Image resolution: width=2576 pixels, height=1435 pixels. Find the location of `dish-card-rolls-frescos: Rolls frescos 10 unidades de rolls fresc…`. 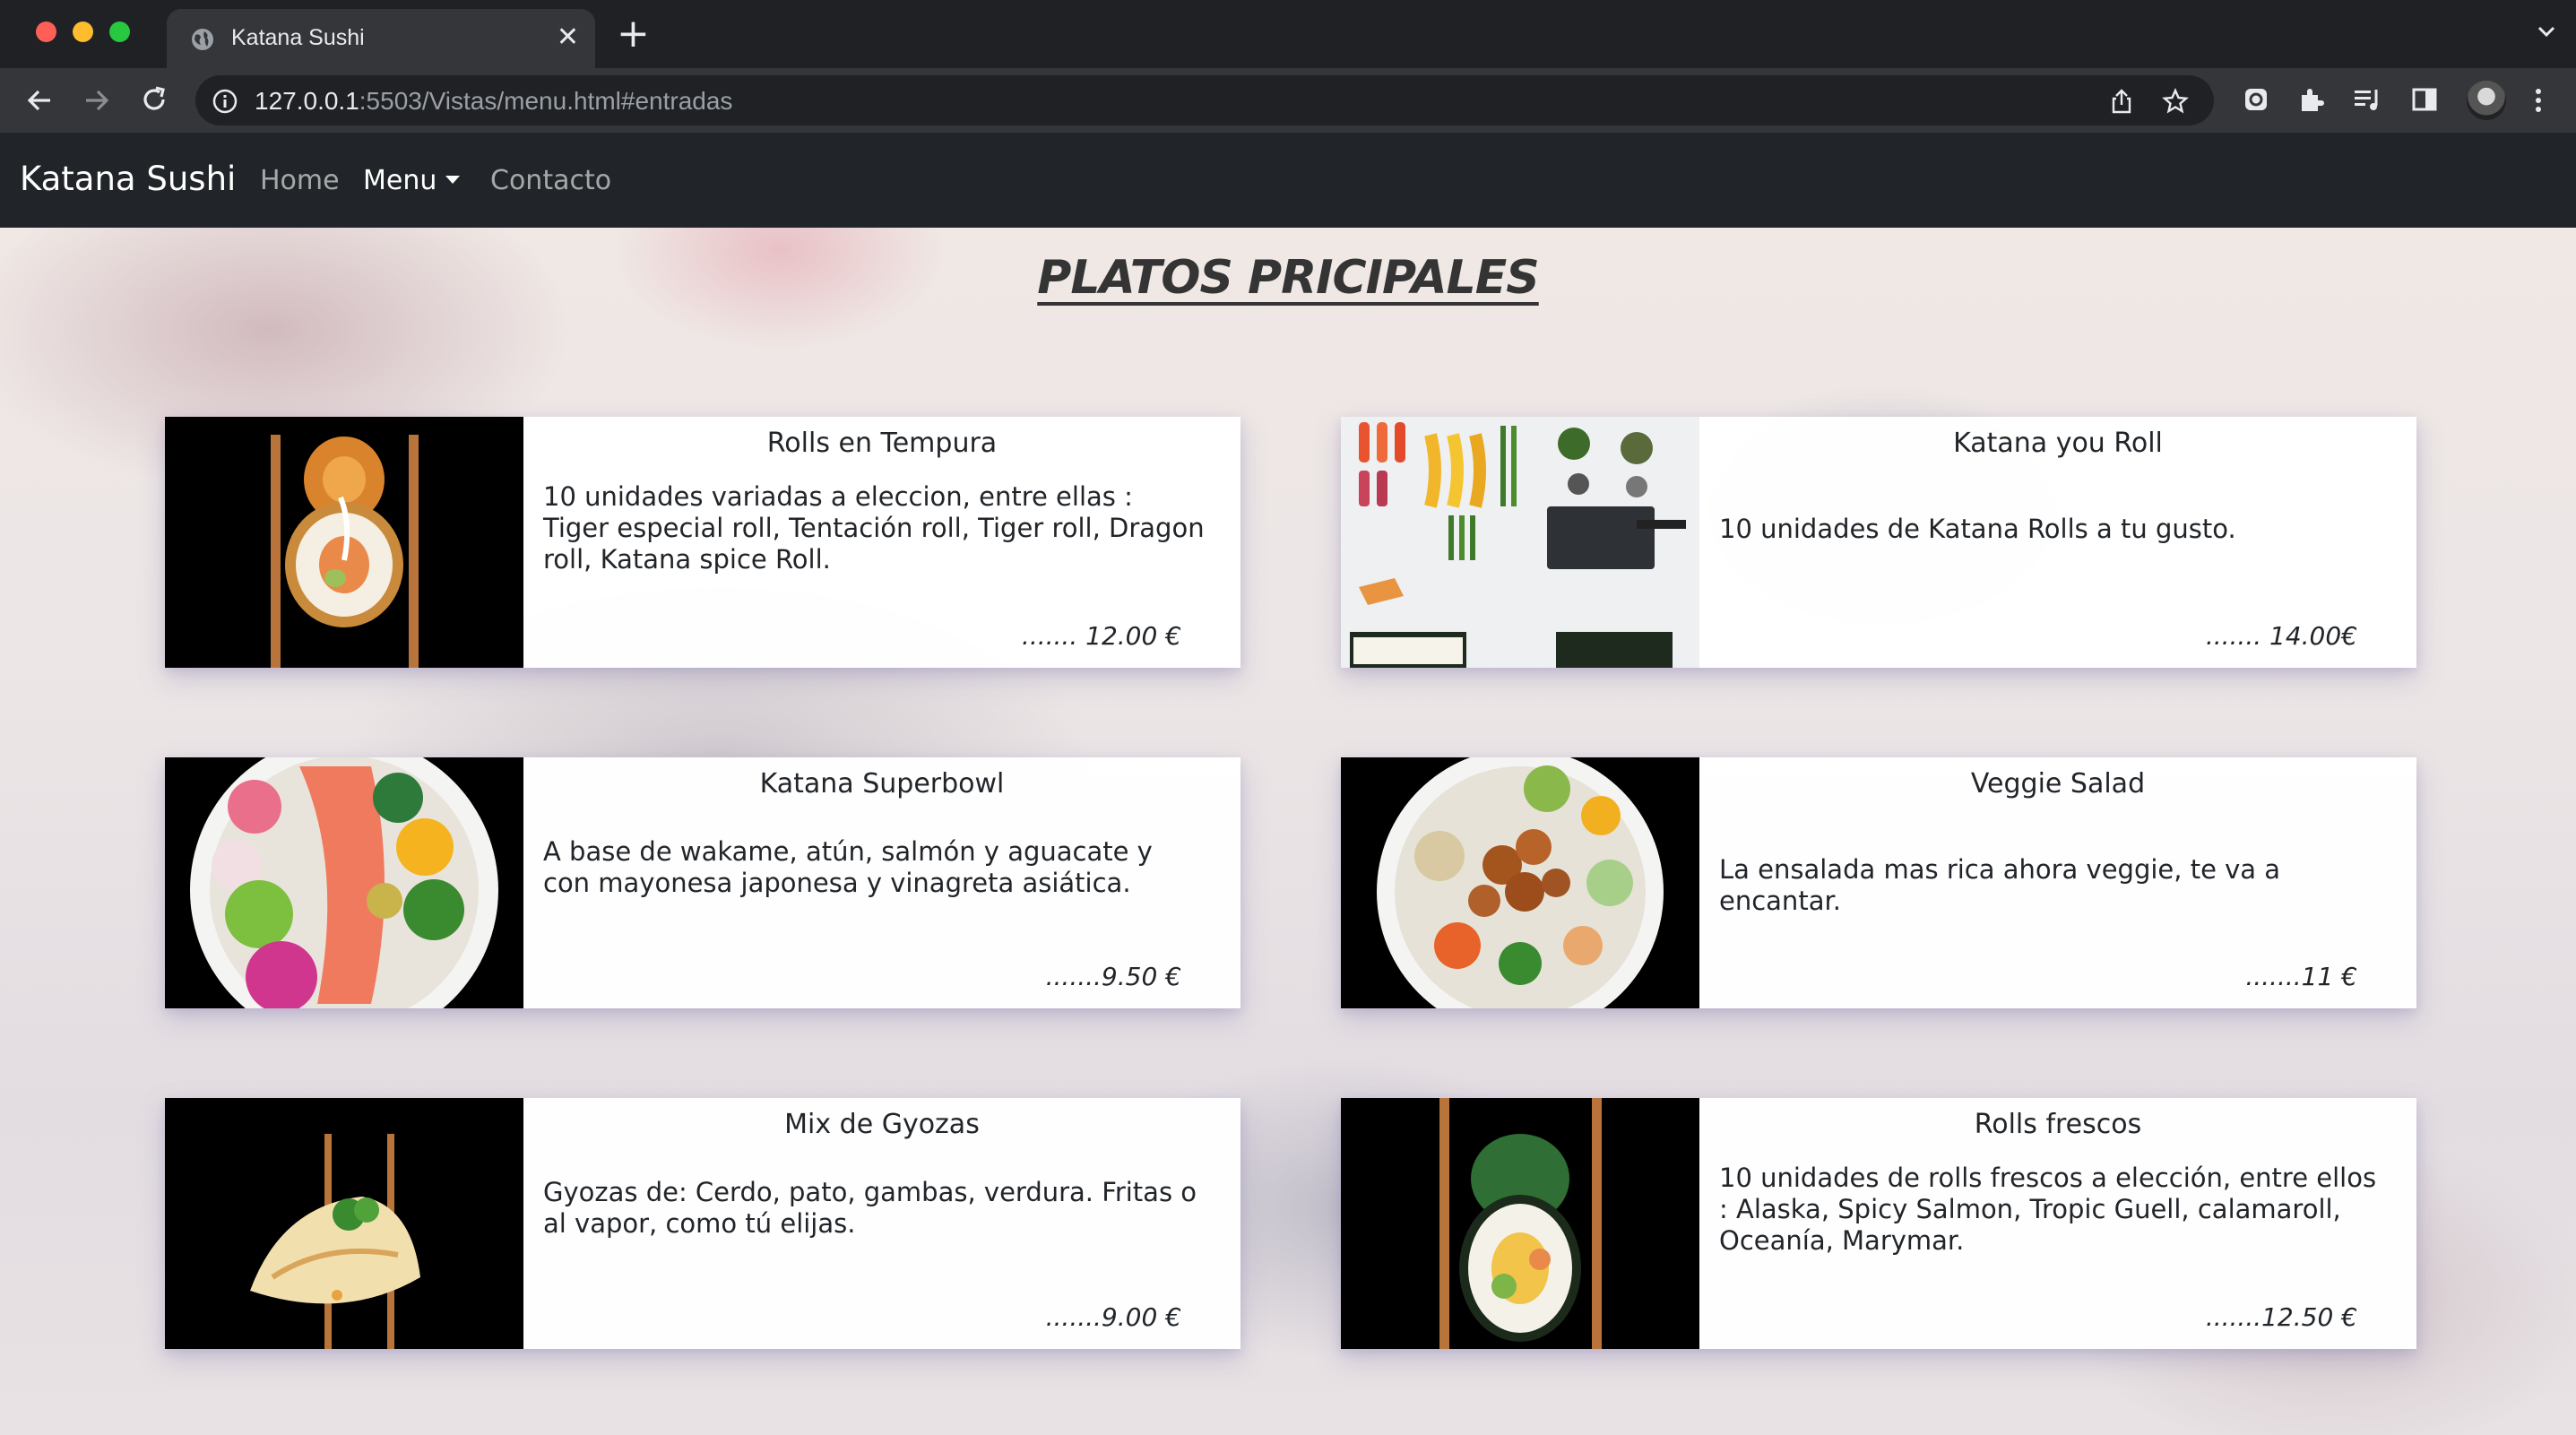

dish-card-rolls-frescos: Rolls frescos 10 unidades de rolls fresc… is located at coordinates (1878, 1223).